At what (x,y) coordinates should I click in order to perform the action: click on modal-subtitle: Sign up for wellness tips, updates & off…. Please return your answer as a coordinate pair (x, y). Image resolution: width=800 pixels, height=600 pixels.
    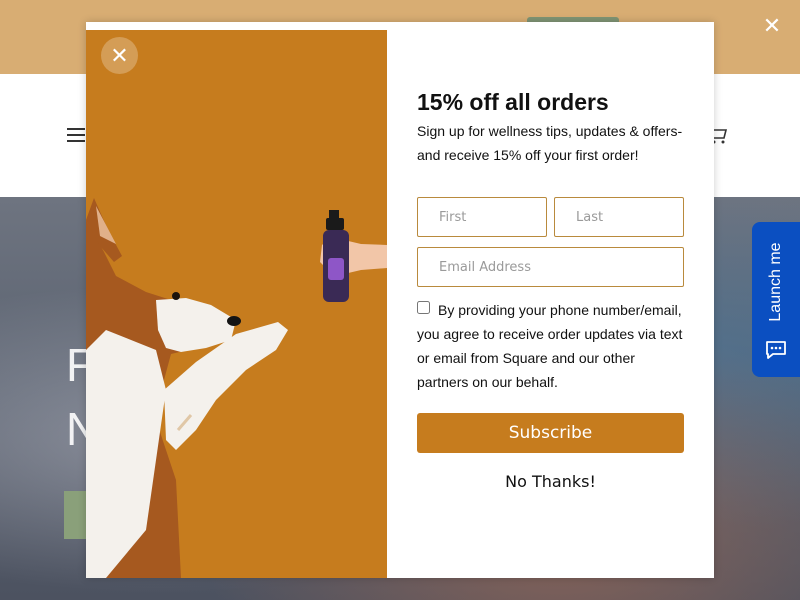
    Looking at the image, I should click on (550, 143).